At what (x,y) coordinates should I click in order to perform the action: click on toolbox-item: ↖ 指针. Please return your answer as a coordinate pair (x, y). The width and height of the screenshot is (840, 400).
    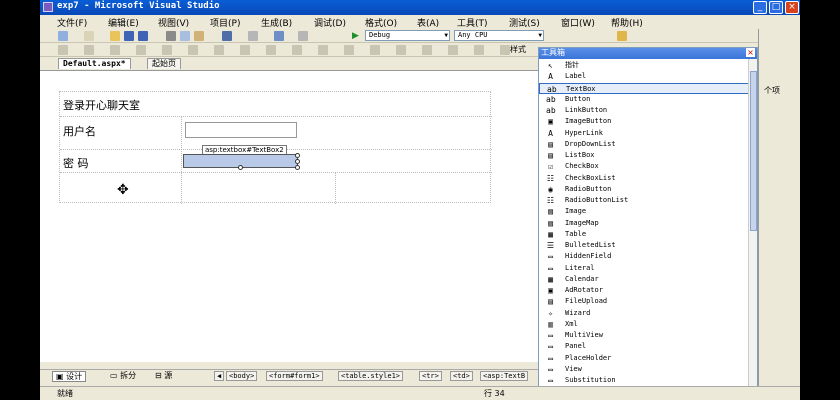
    Looking at the image, I should click on (644, 65).